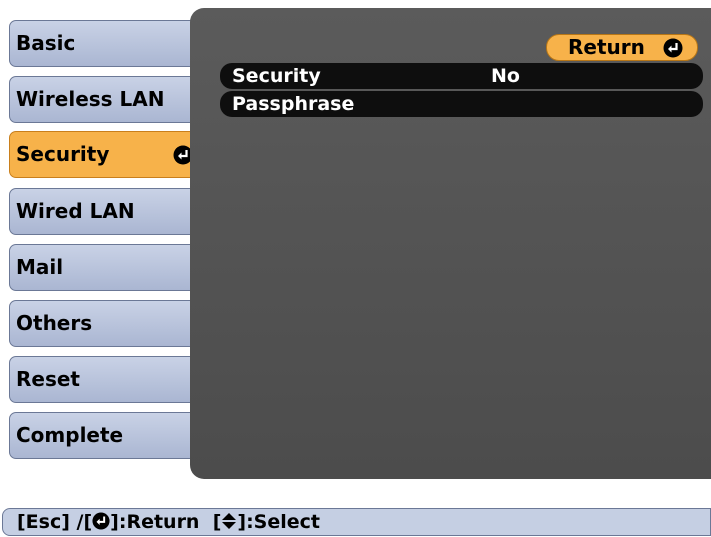  I want to click on menu-item-wireless-lan: Wireless LAN, so click(107, 99).